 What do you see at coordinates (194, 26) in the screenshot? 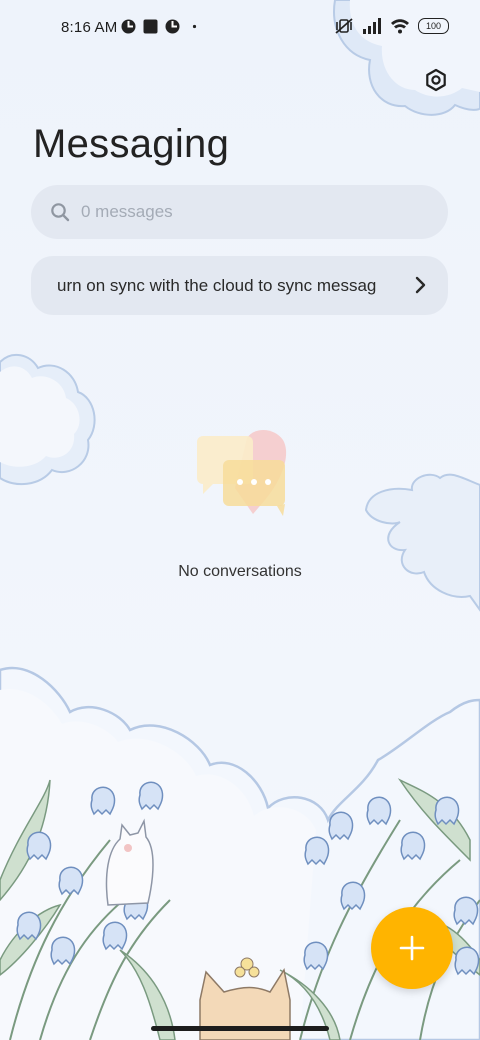
I see `dot-icon` at bounding box center [194, 26].